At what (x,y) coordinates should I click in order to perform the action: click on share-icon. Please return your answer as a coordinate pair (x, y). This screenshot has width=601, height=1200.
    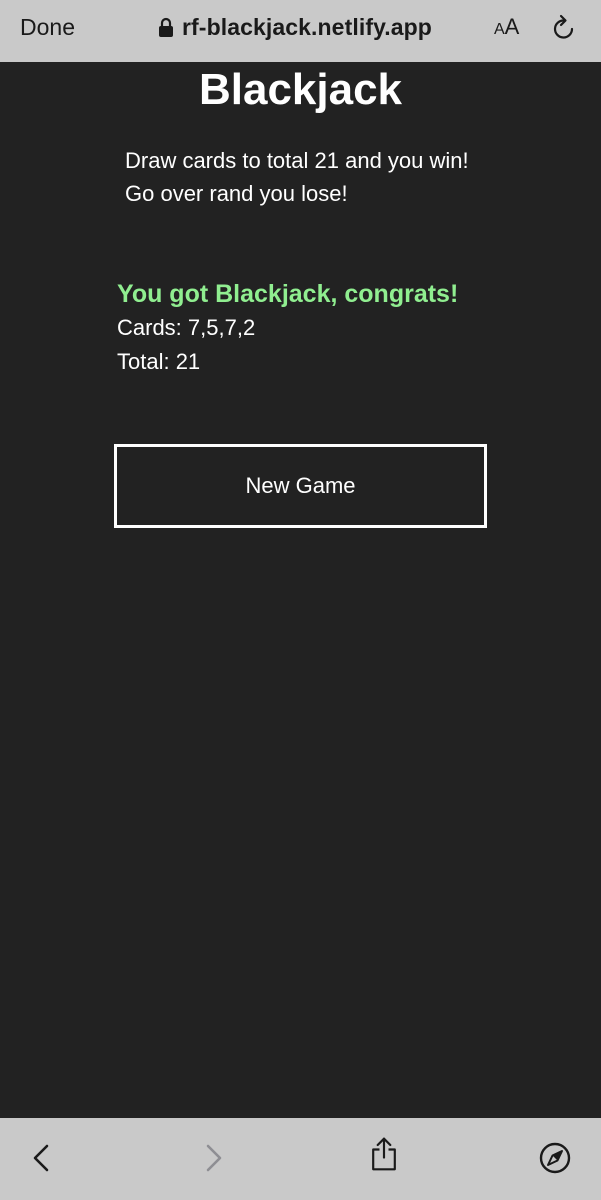
    Looking at the image, I should click on (384, 1154).